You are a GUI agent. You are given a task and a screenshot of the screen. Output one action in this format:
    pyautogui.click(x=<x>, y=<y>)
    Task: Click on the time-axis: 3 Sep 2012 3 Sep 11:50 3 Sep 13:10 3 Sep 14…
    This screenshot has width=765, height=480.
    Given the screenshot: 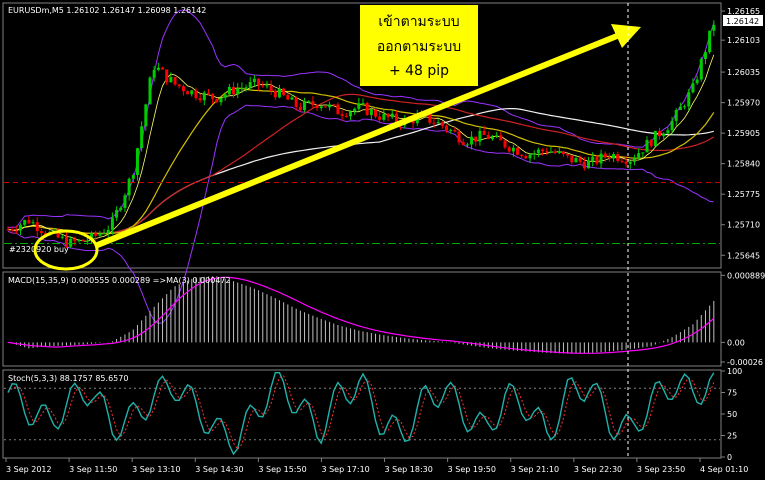 What is the action you would take?
    pyautogui.click(x=376, y=466)
    